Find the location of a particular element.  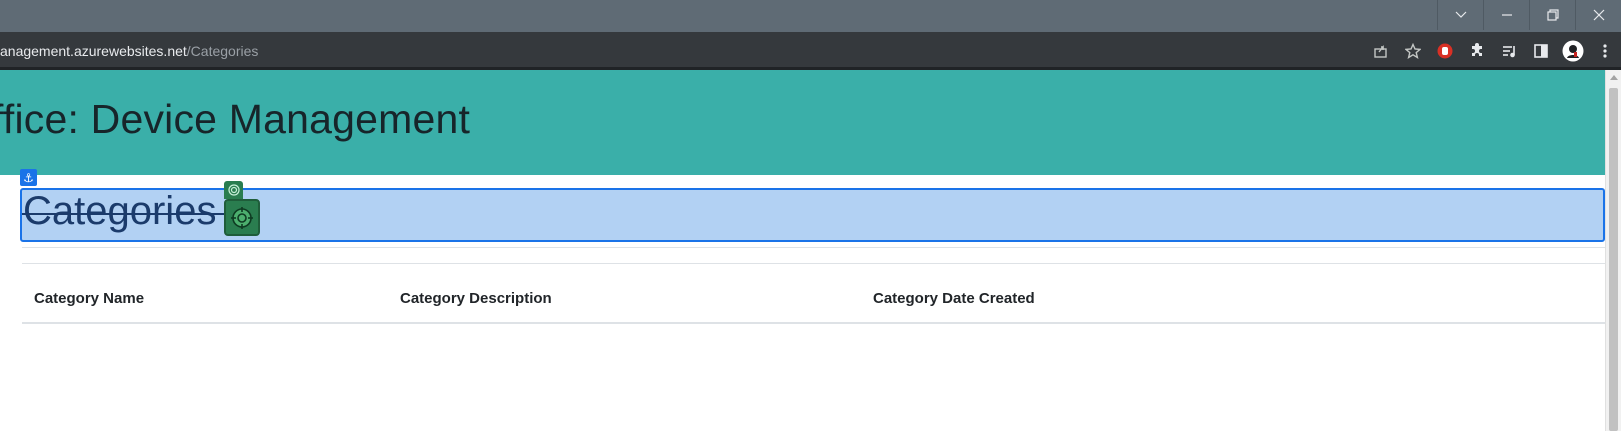

profile-button is located at coordinates (1573, 51).